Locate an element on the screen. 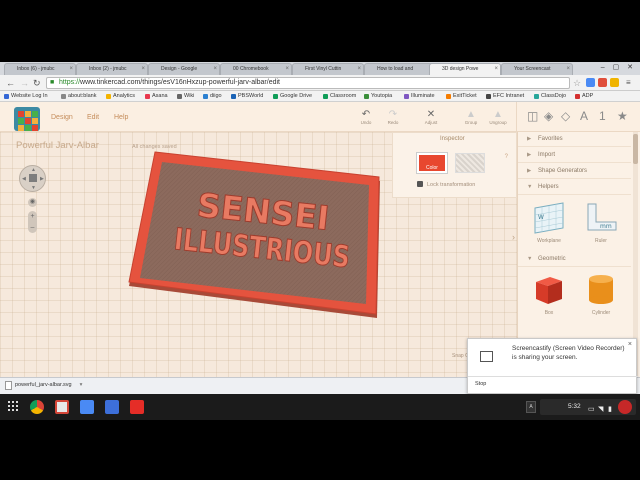 Image resolution: width=640 pixels, height=480 pixels. gmail-icon is located at coordinates (62, 407).